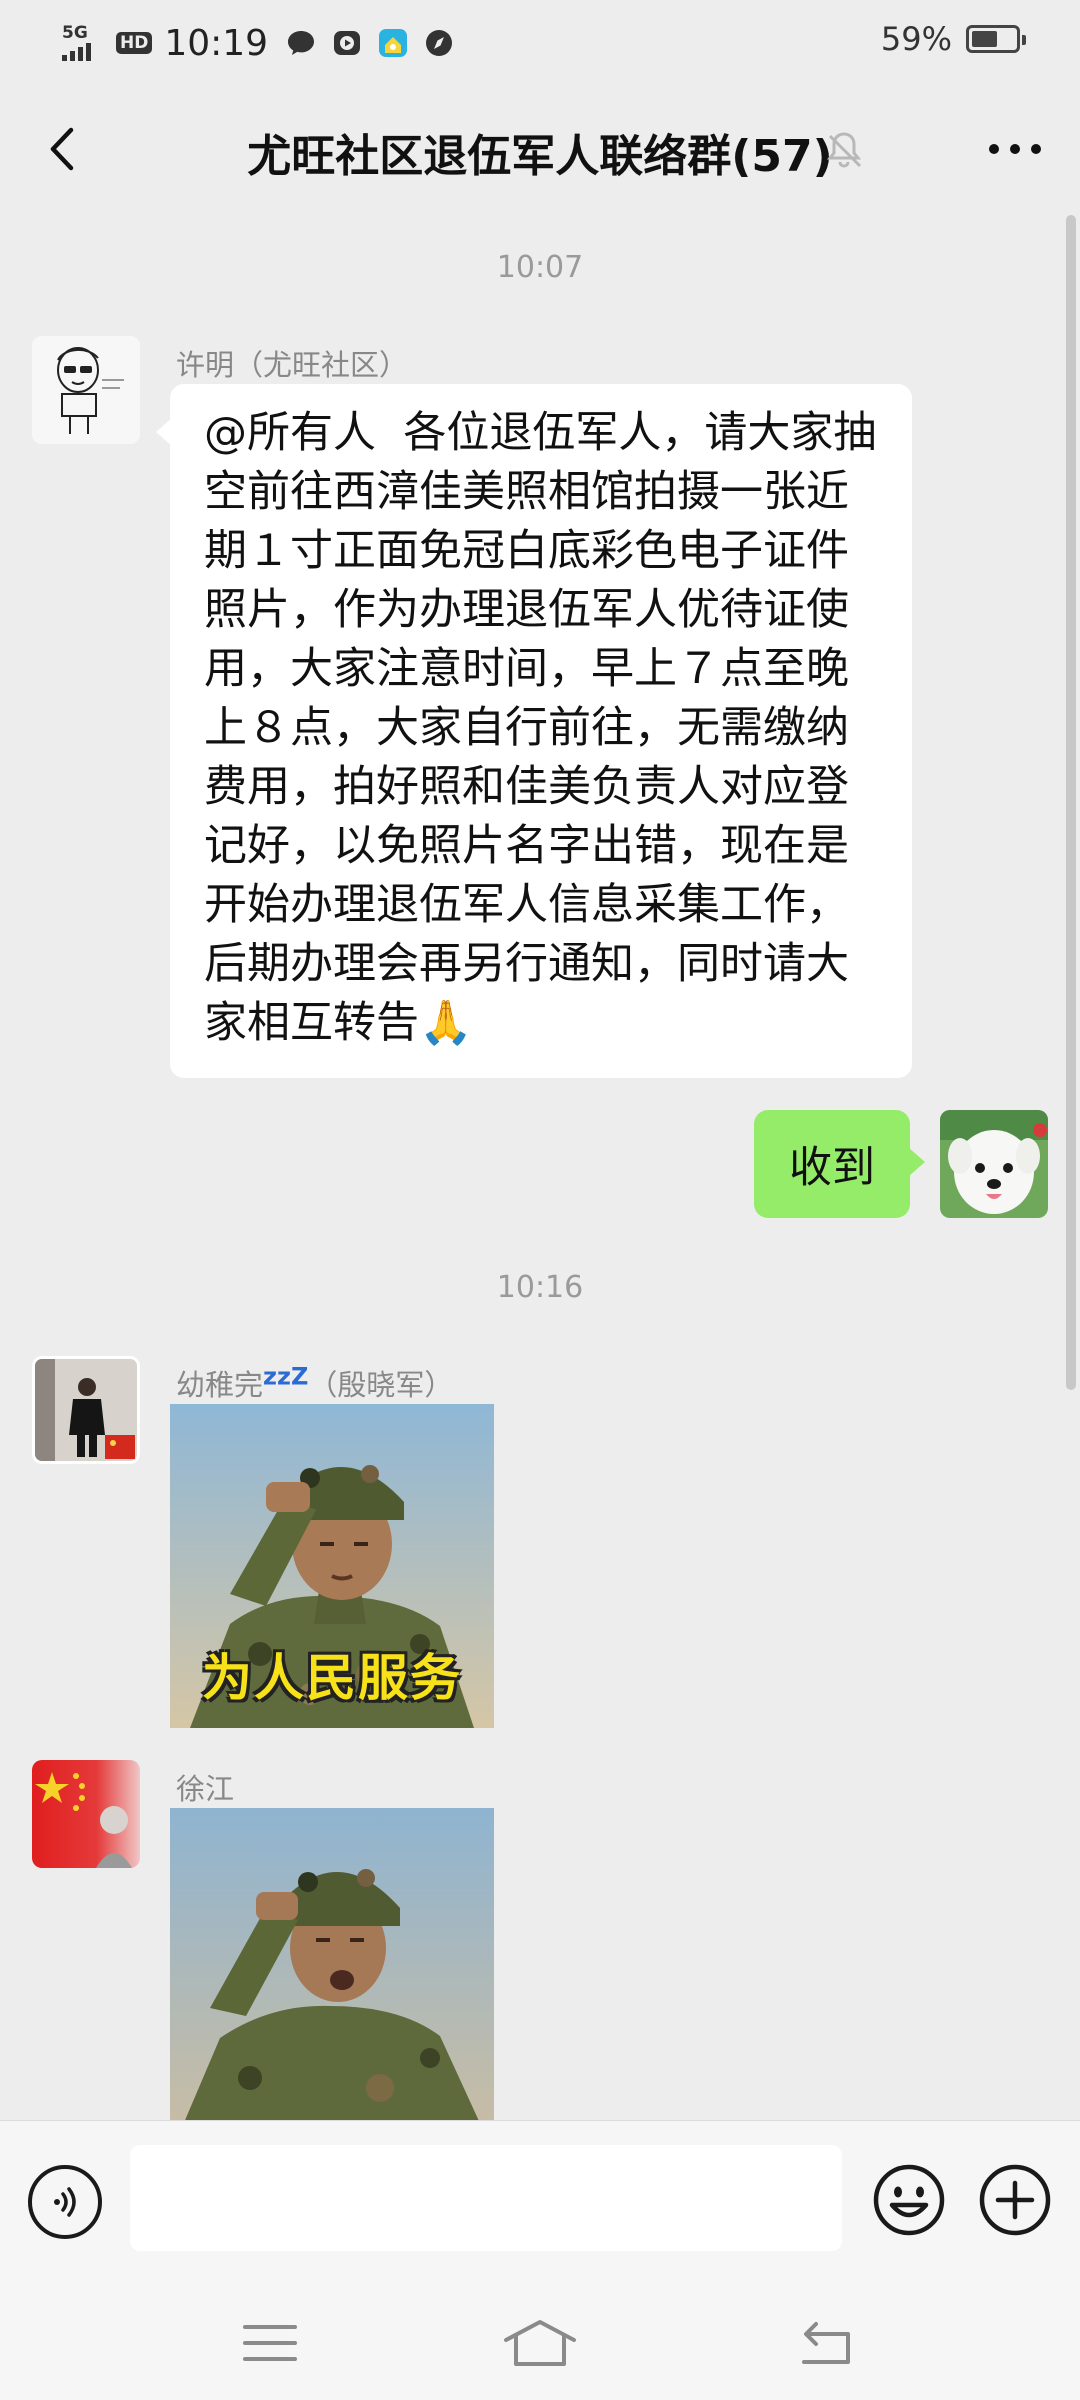  I want to click on timestamp: 10:07, so click(540, 267).